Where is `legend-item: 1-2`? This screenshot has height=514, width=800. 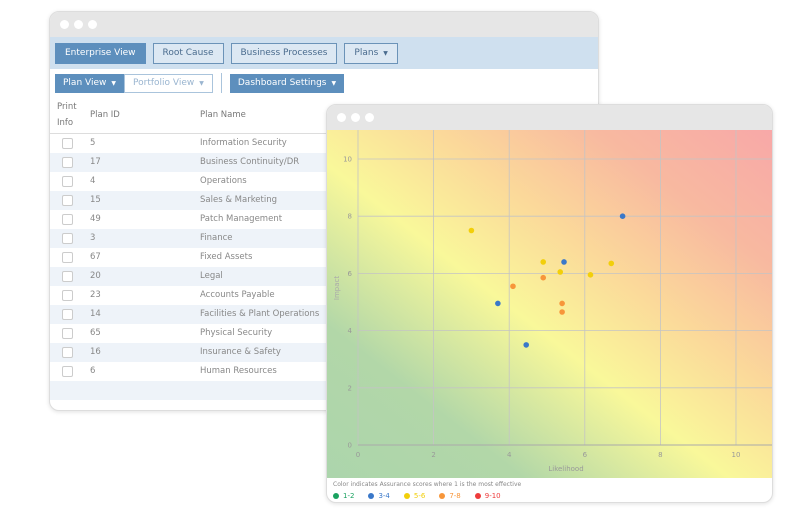
legend-item: 1-2 is located at coordinates (343, 496).